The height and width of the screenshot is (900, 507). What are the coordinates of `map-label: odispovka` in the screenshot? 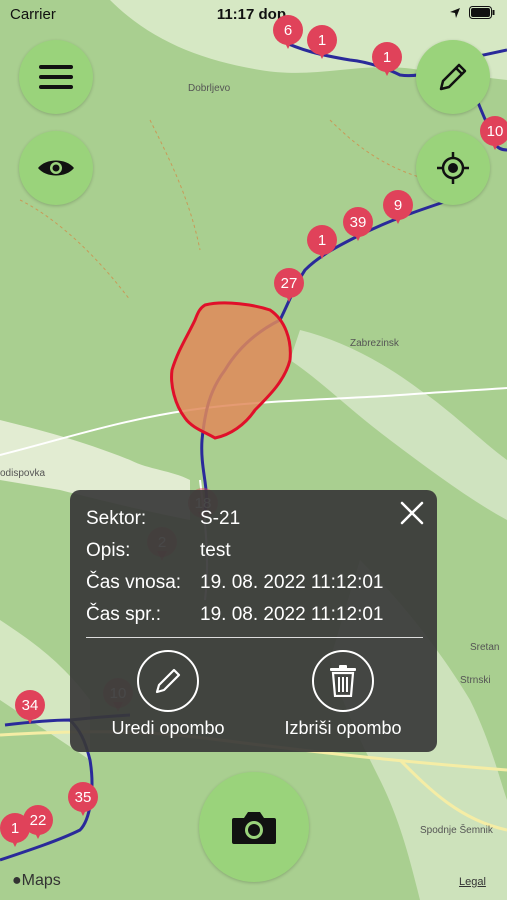 It's located at (23, 473).